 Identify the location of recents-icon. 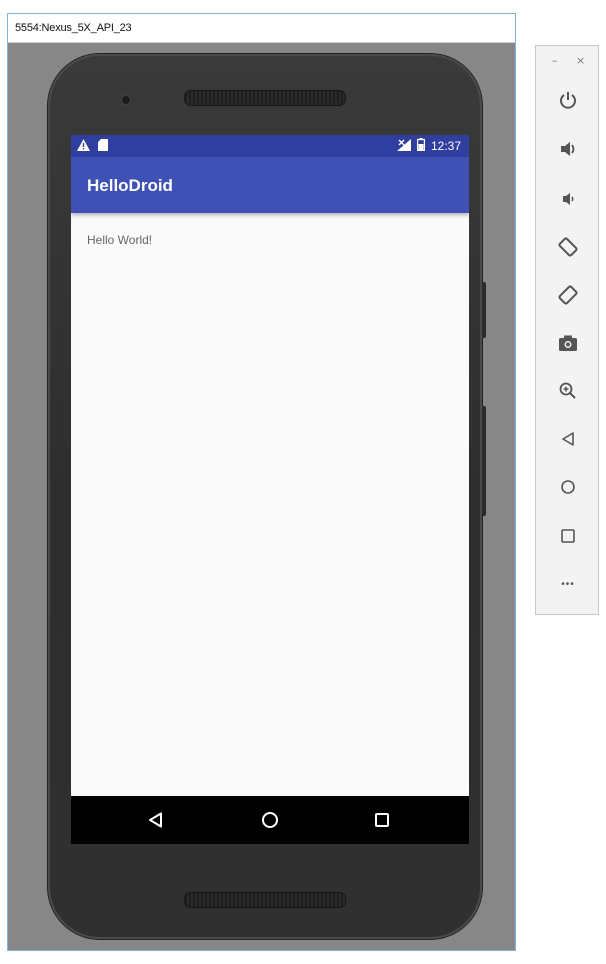
(382, 820).